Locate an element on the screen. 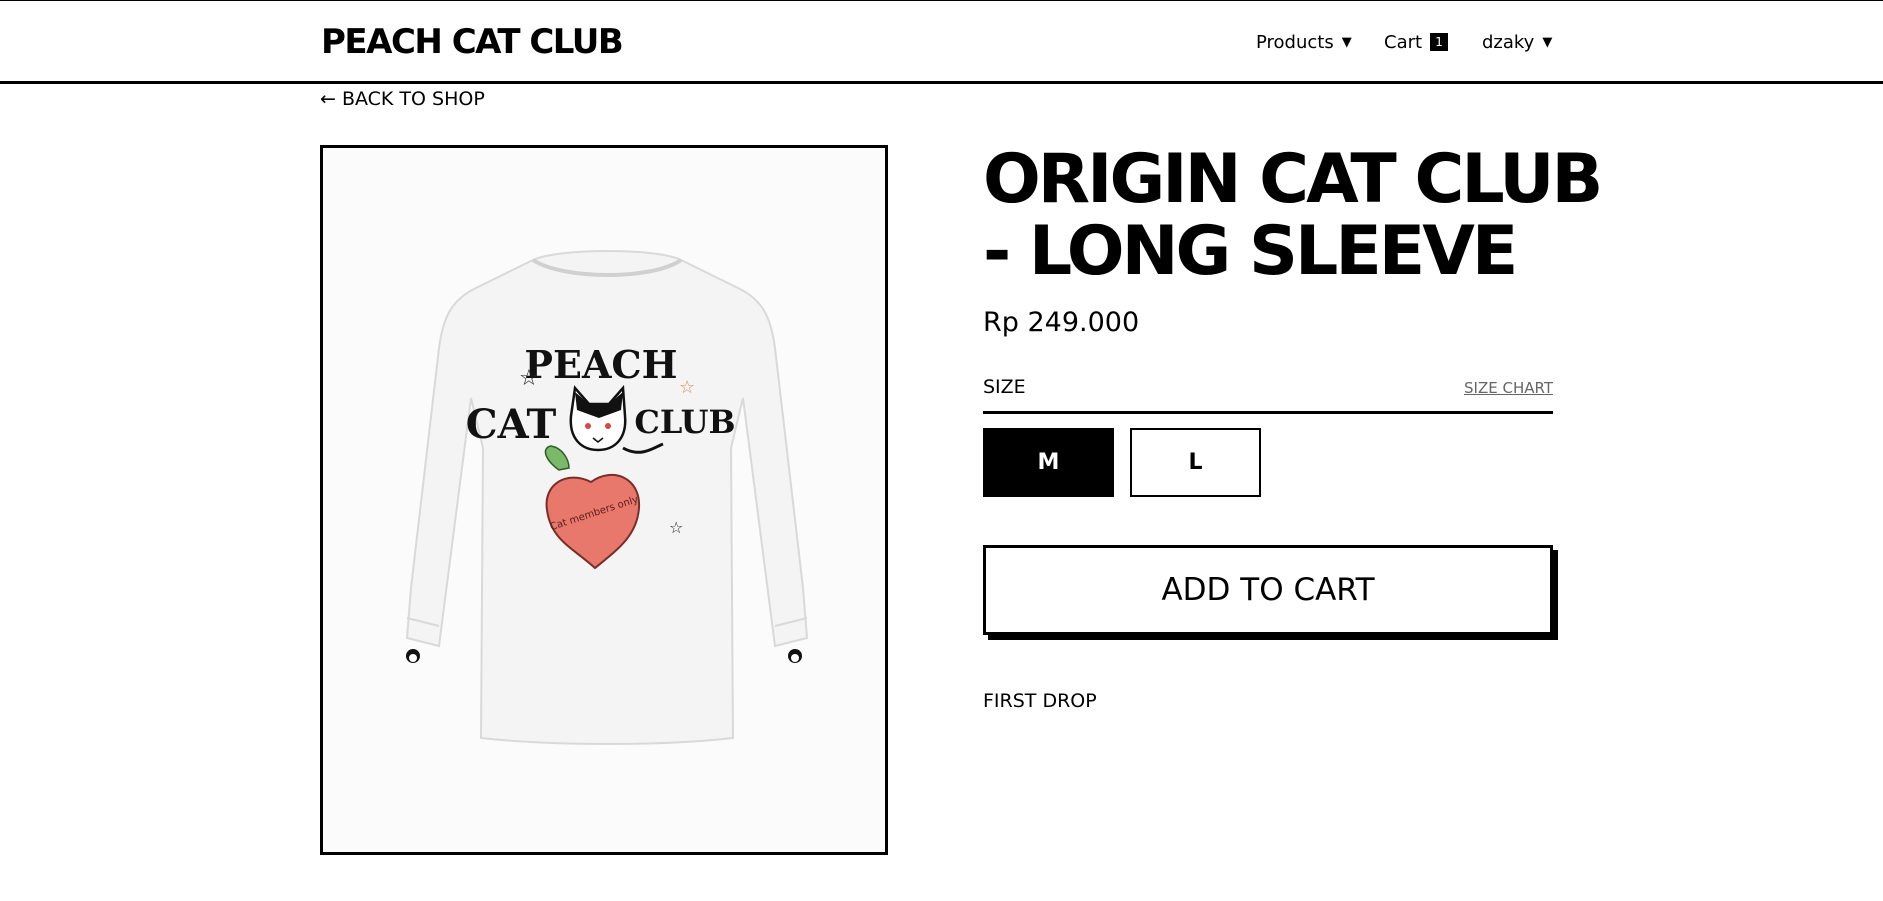 The image size is (1883, 901). add-to-cart-button: ADD TO CART is located at coordinates (1268, 590).